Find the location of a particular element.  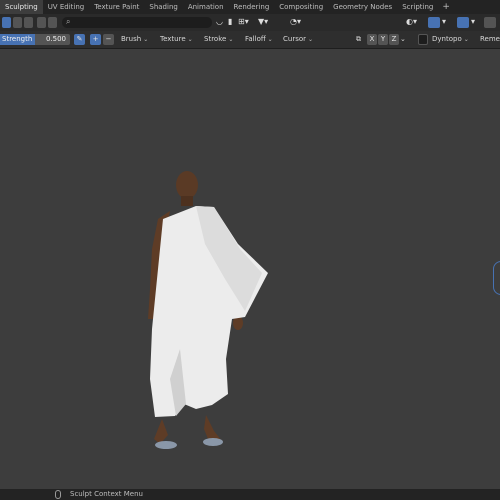

axis-x-toggle: X is located at coordinates (372, 39).